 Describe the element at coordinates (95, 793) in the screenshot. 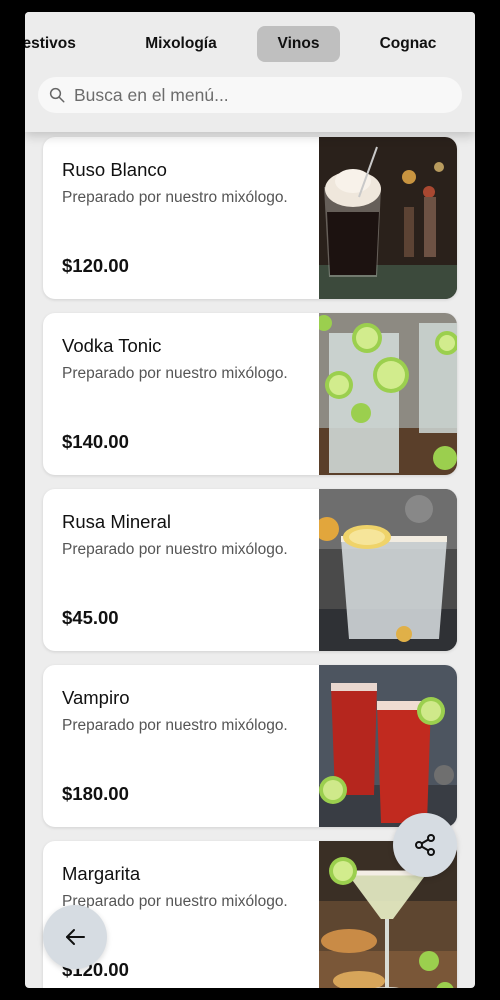

I see `item-price: $180.00` at that location.